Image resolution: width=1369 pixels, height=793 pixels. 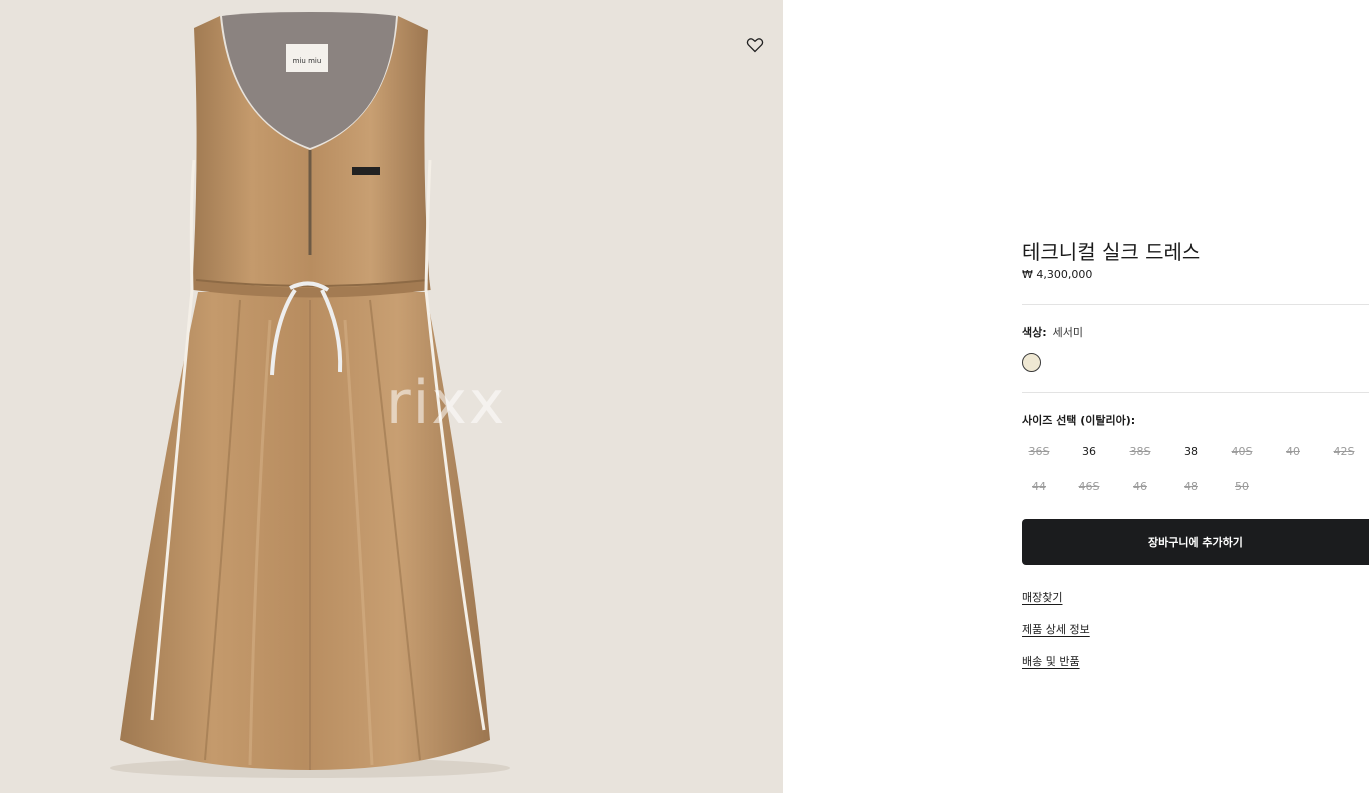 I want to click on color-swatch-sesame, so click(x=1031, y=362).